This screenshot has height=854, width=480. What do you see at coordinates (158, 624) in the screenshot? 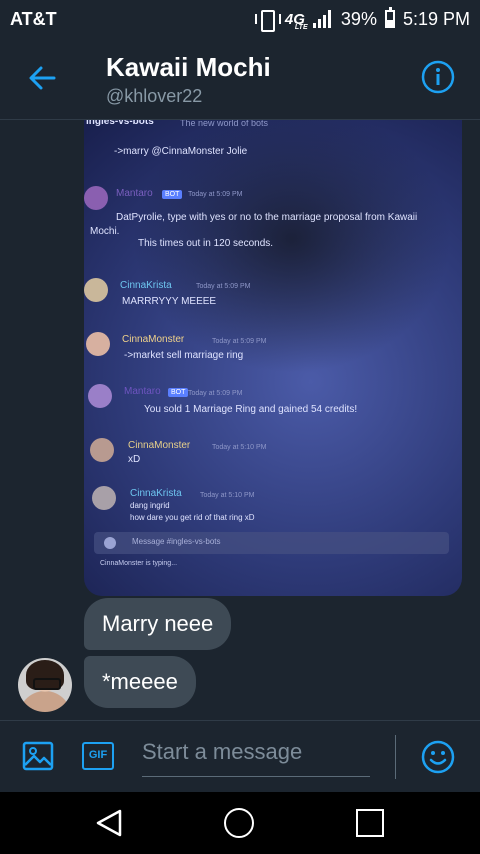
I see `message-bubble: Marry neee` at bounding box center [158, 624].